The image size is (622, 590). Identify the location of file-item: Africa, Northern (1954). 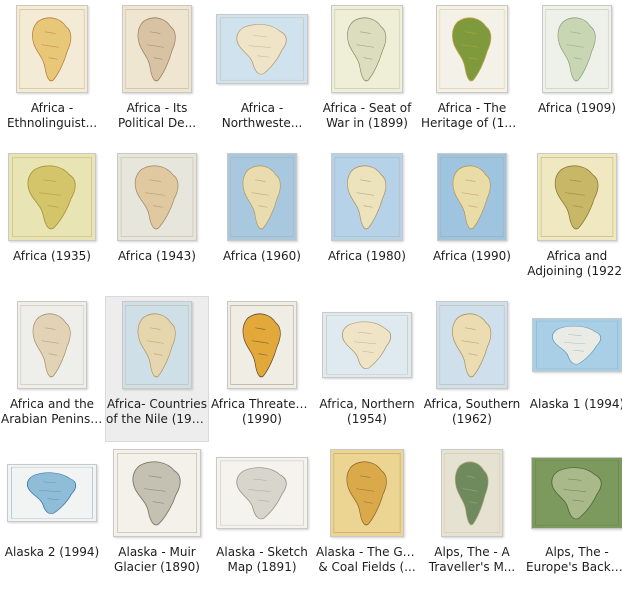
(367, 369).